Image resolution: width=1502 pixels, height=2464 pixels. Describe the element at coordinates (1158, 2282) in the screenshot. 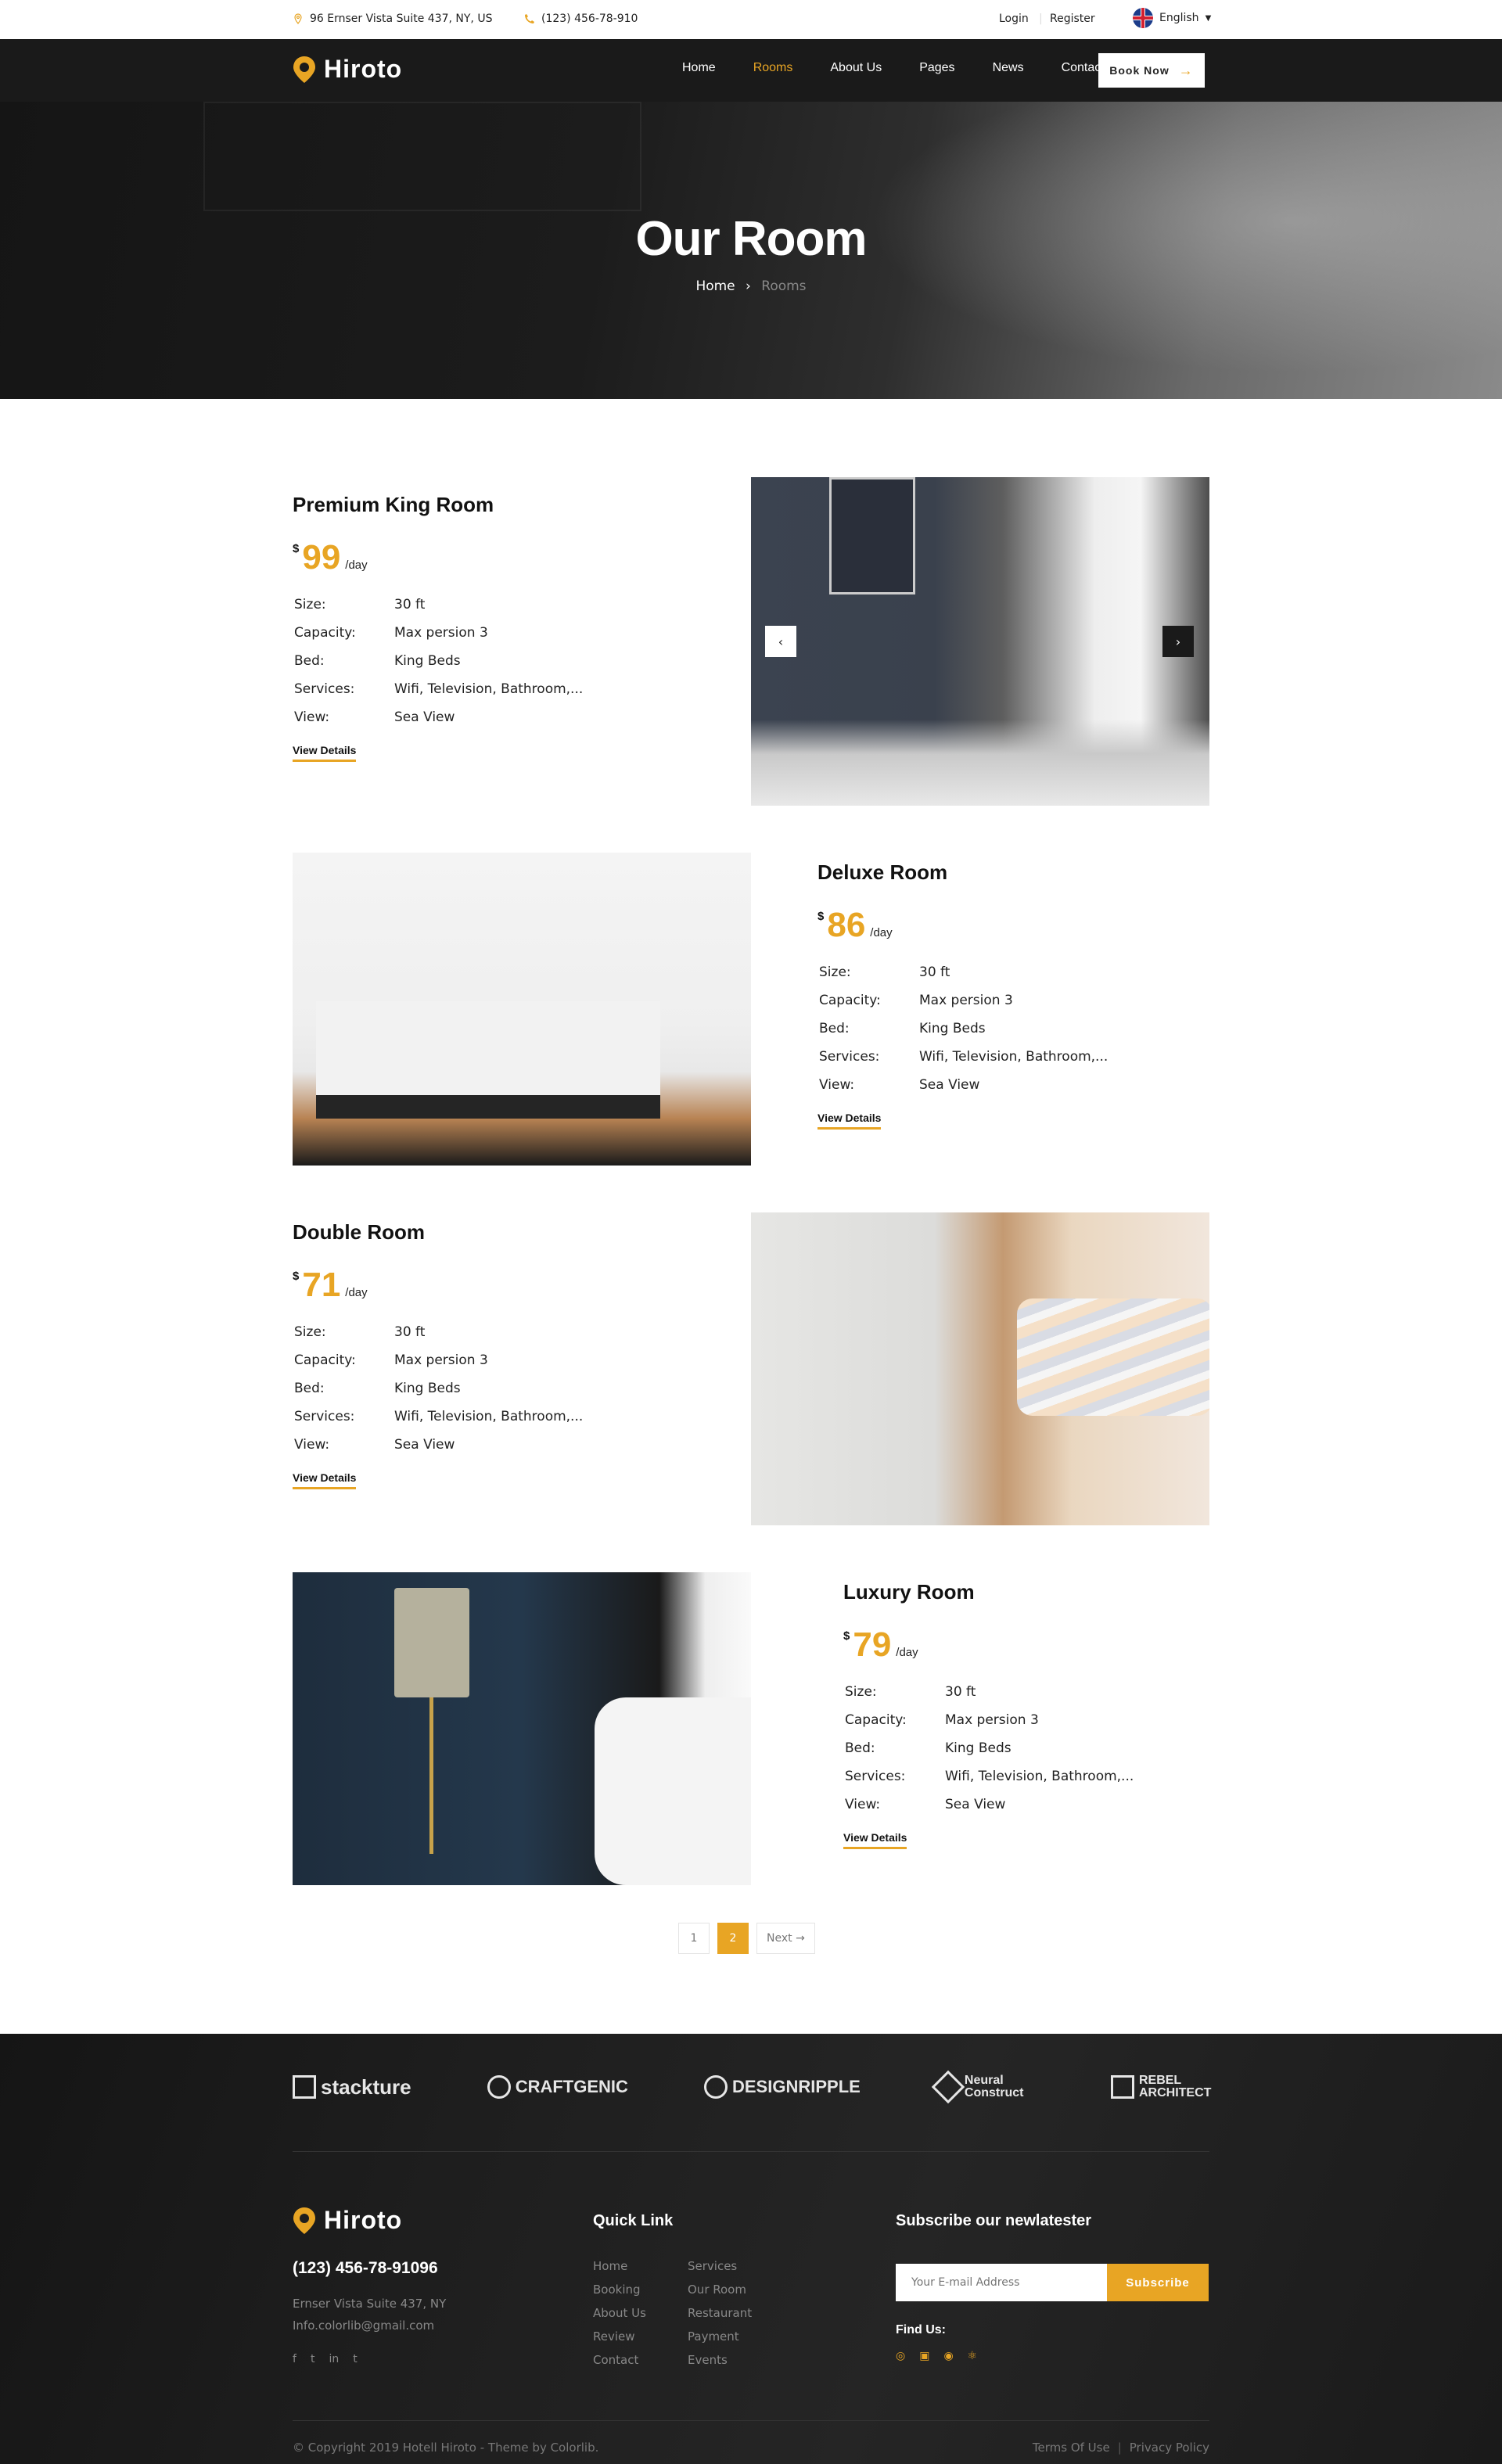

I see `subscribe-button: Subscribe` at that location.